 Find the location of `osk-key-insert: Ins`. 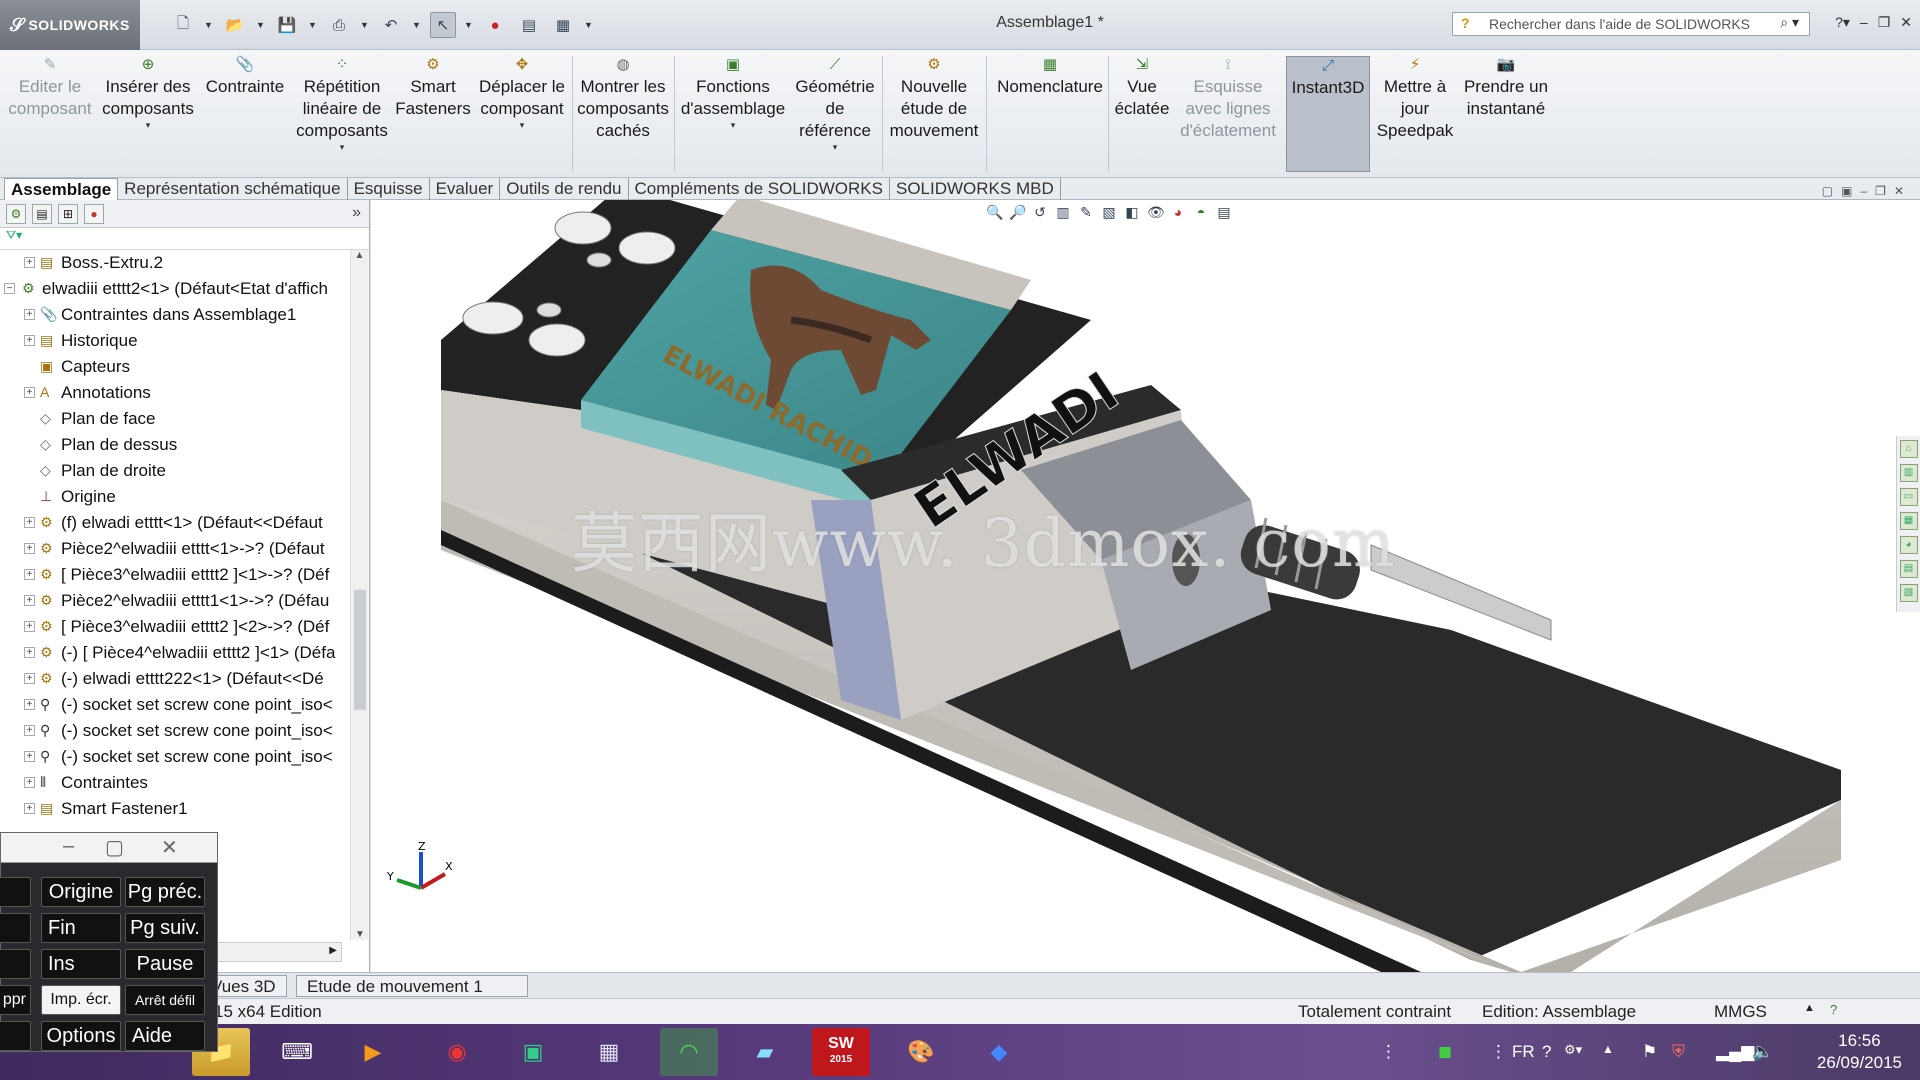

osk-key-insert: Ins is located at coordinates (81, 964).